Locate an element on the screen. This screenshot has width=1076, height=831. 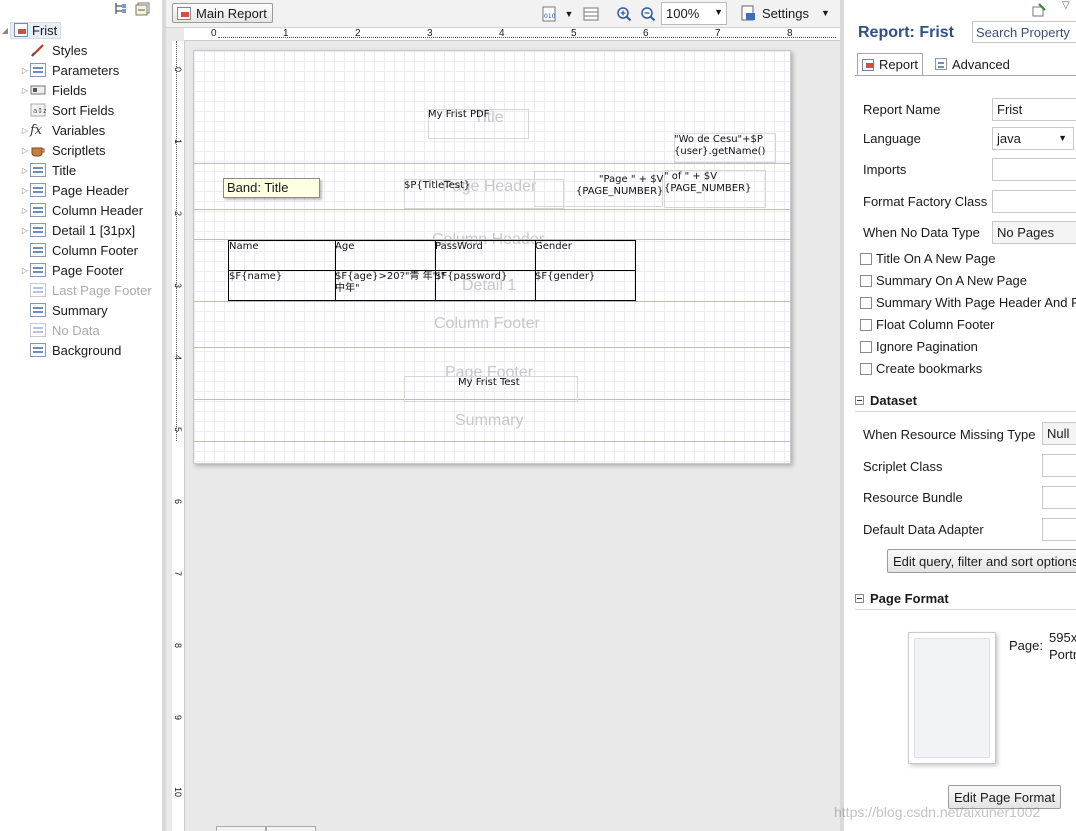
page-number-text: "Page " + $V {PAGE_NUMBER} is located at coordinates (619, 186).